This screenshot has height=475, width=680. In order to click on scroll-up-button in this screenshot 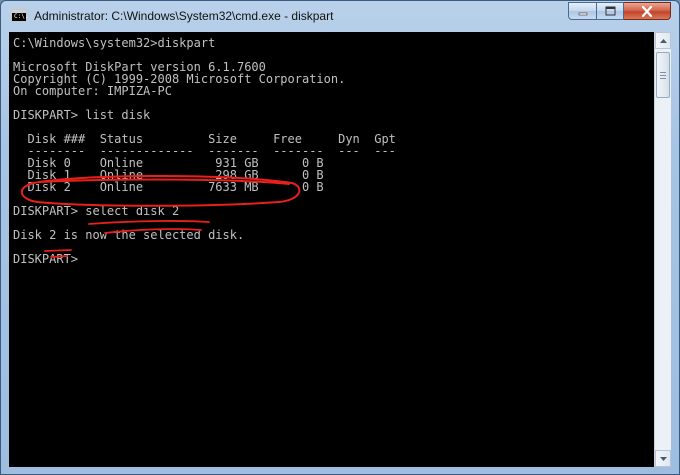, I will do `click(663, 40)`.